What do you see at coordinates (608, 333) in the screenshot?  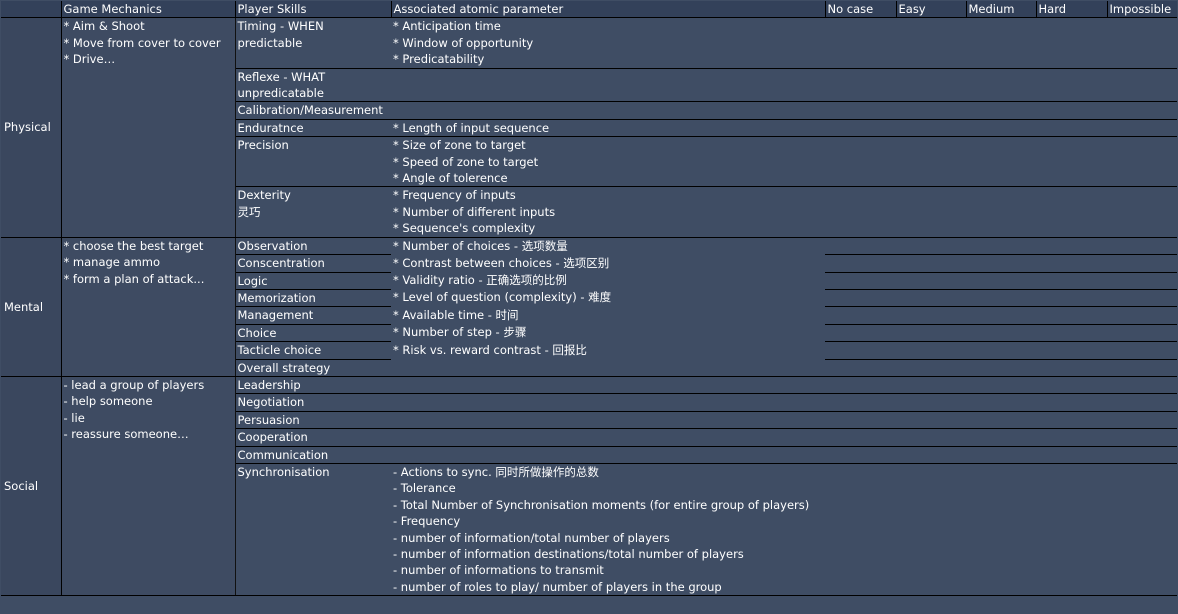 I see `param-cell: * Number of step - 步骤` at bounding box center [608, 333].